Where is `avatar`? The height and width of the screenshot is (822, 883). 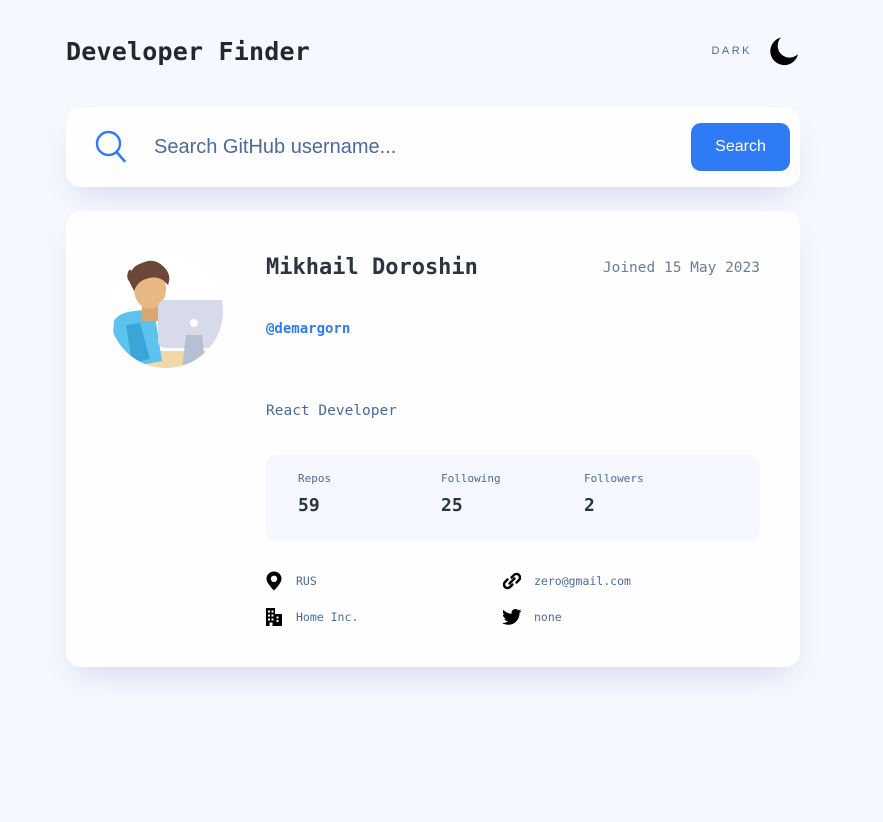 avatar is located at coordinates (166, 311).